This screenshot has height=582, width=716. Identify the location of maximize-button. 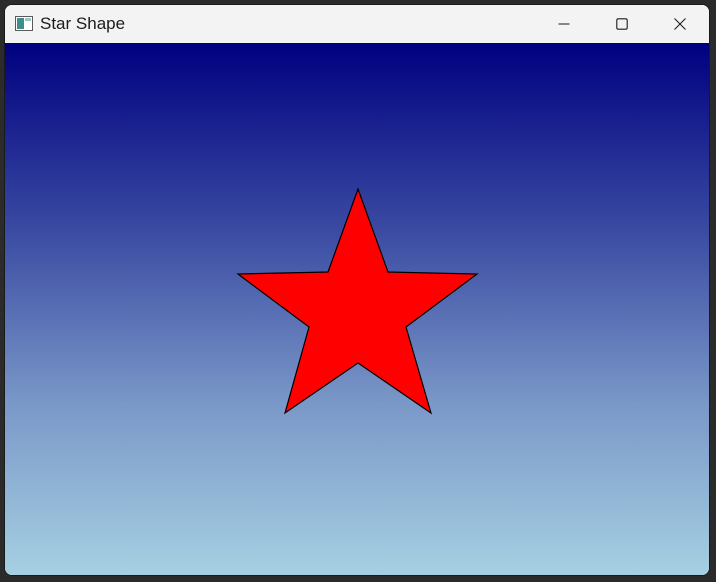
(622, 24).